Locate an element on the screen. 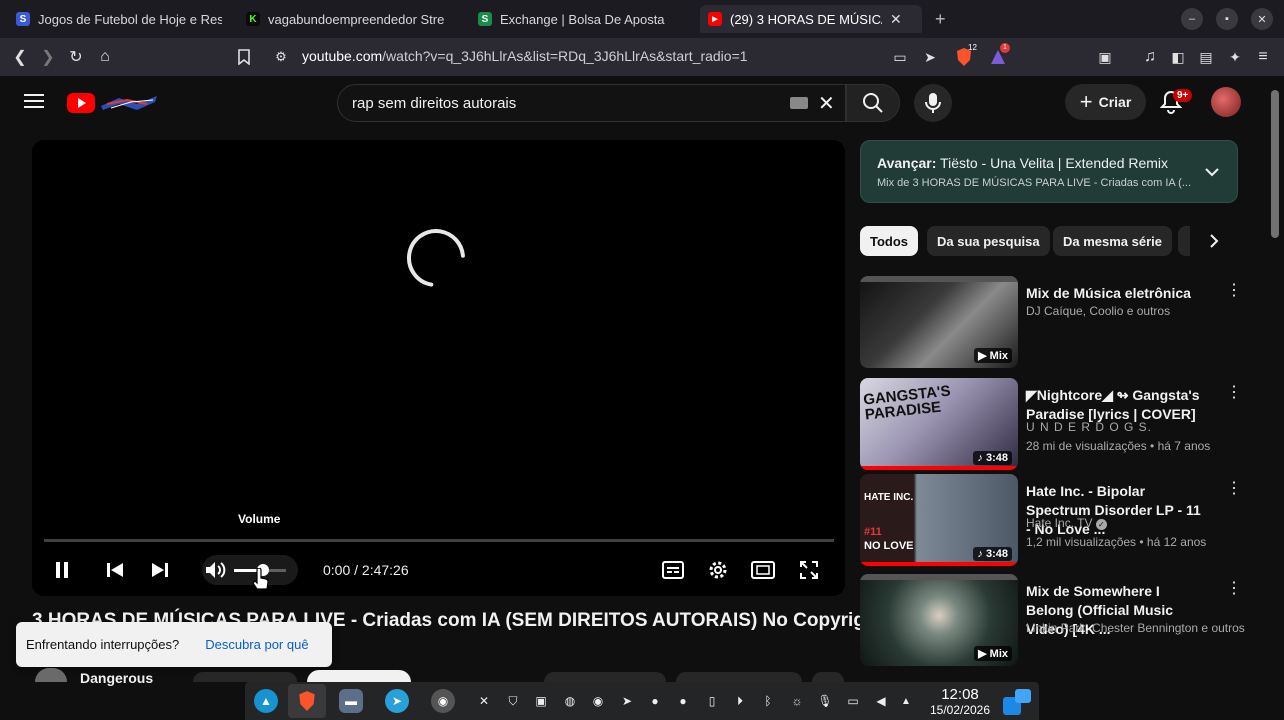 This screenshot has height=720, width=1284. shield-tray-icon: ⛉ is located at coordinates (513, 701).